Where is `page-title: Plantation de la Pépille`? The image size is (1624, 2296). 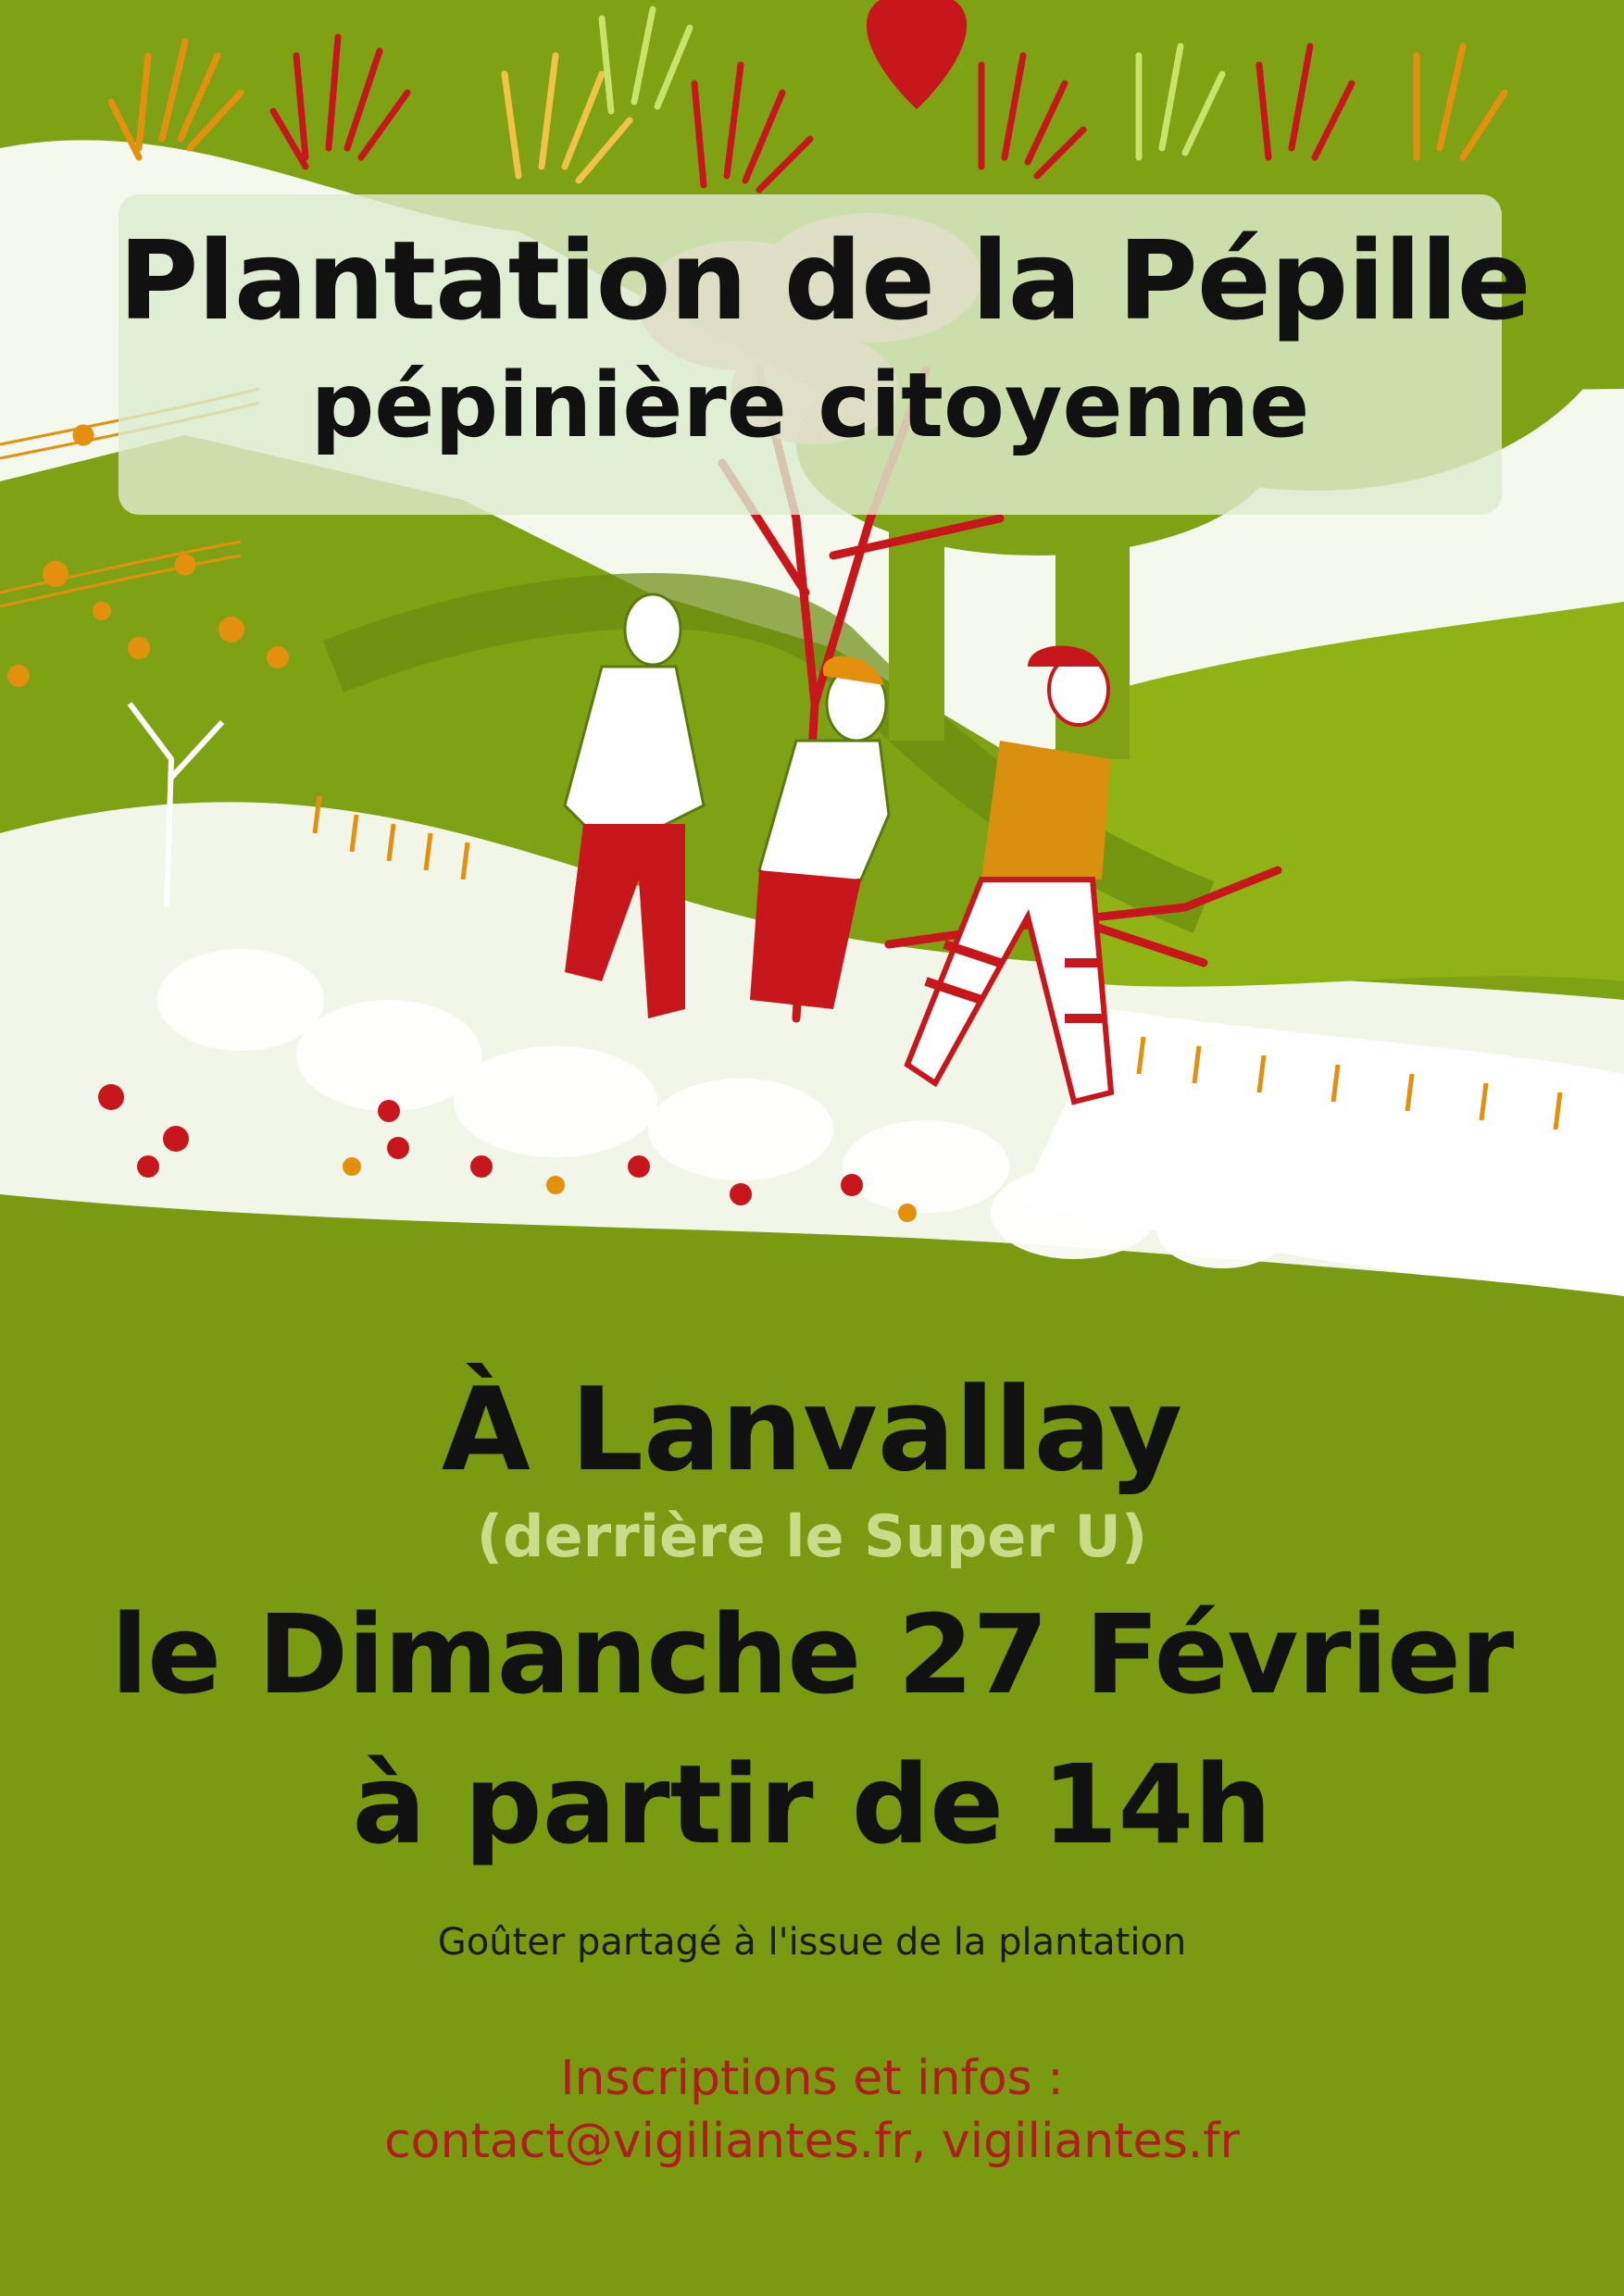
page-title: Plantation de la Pépille is located at coordinates (825, 280).